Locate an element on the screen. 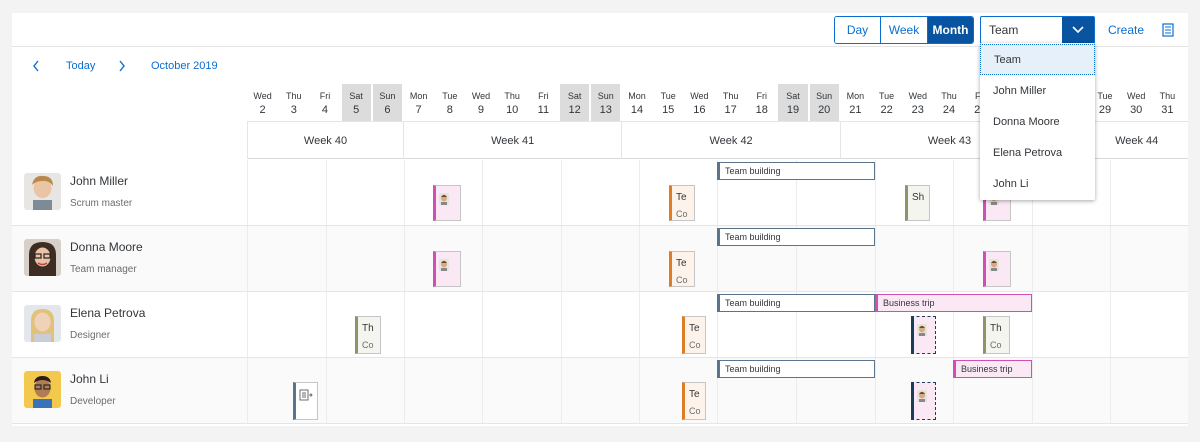 Image resolution: width=1200 pixels, height=442 pixels. day-number-label: 16 is located at coordinates (699, 110).